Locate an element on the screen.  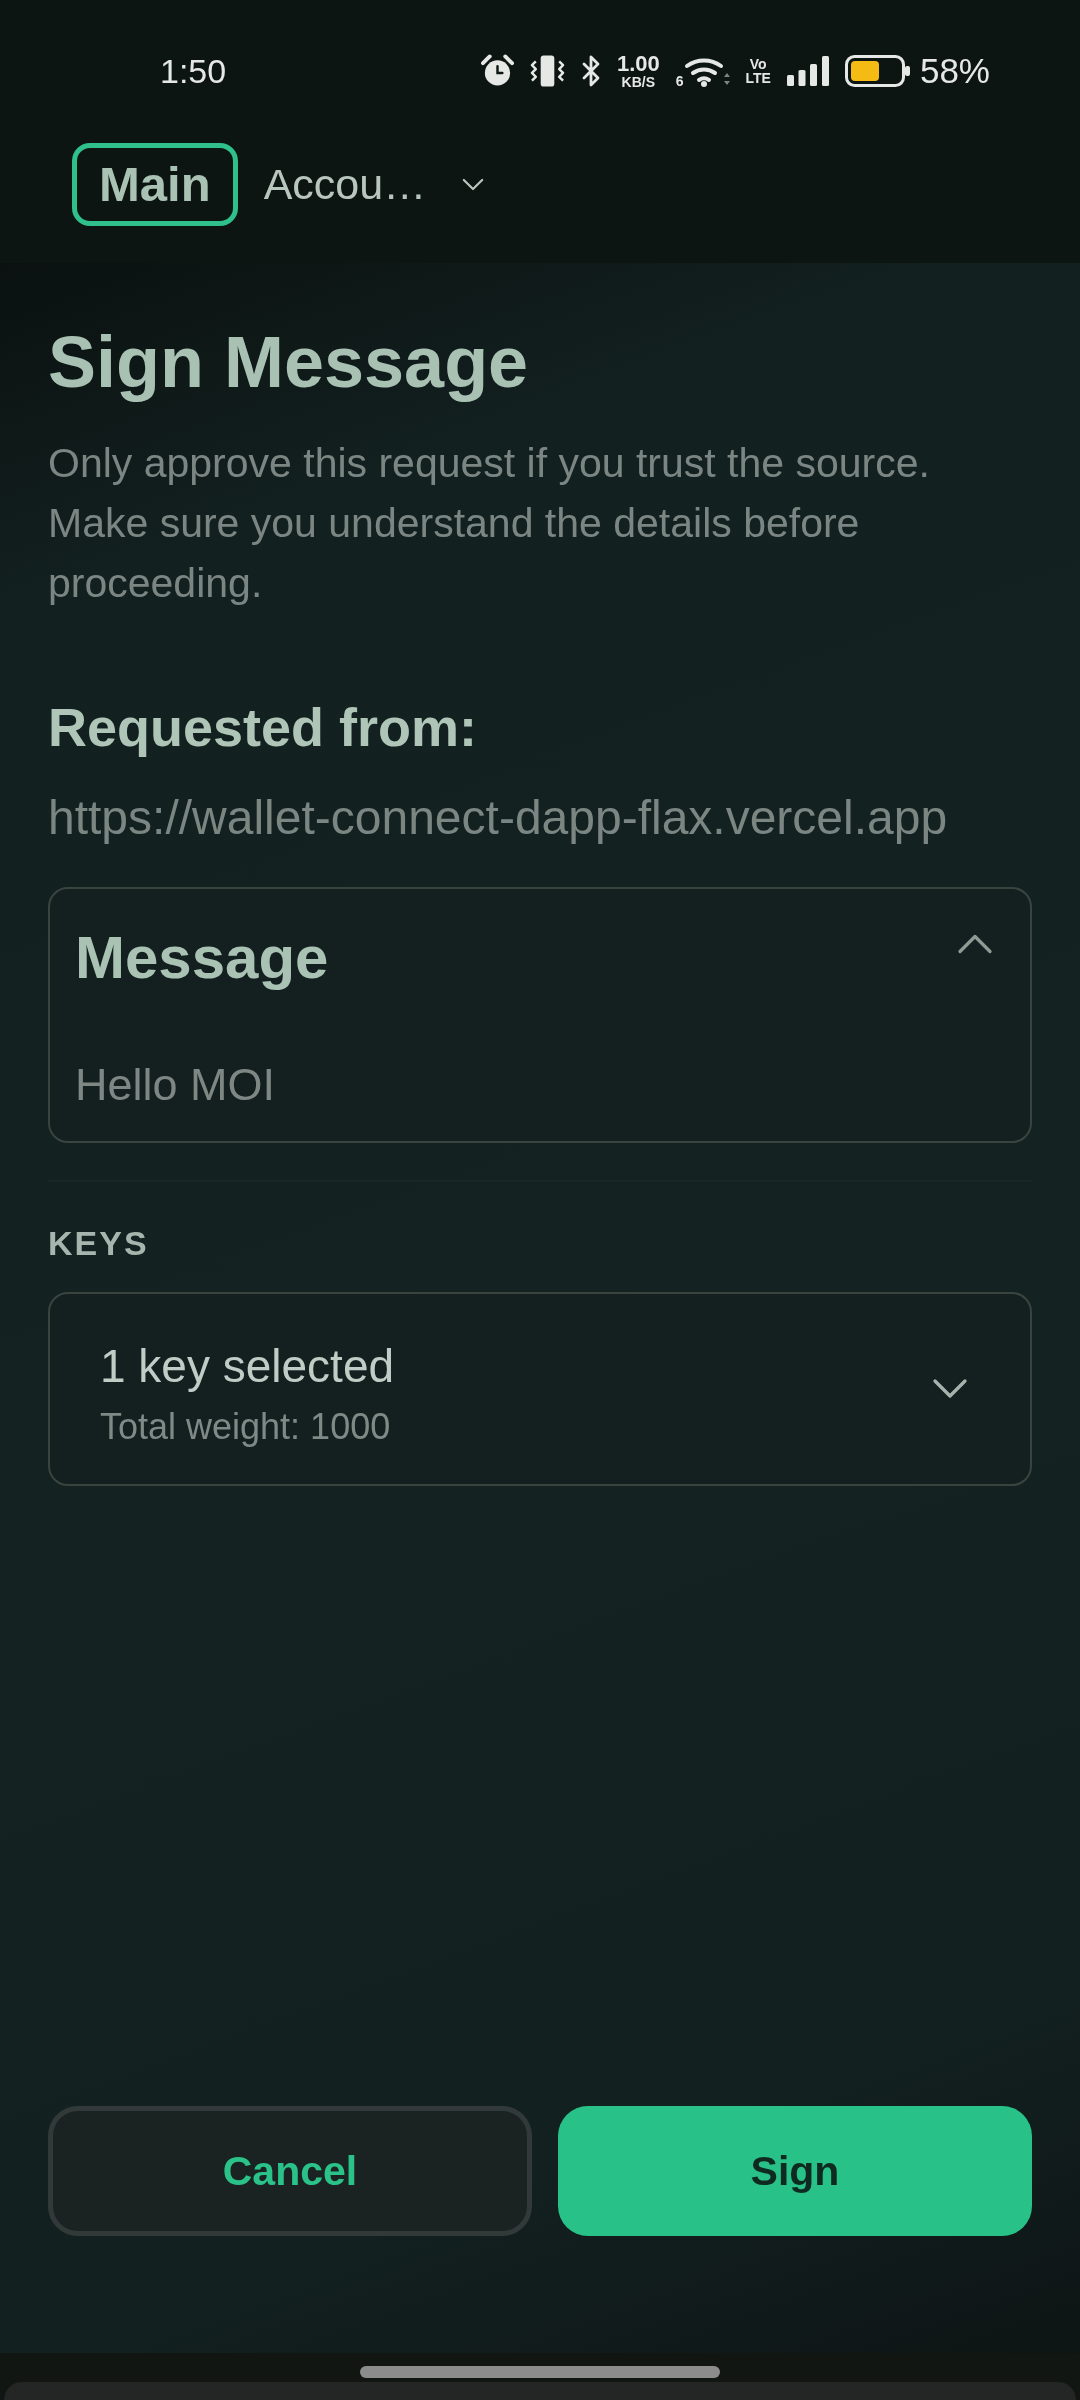
sign-button: Sign is located at coordinates (795, 2171).